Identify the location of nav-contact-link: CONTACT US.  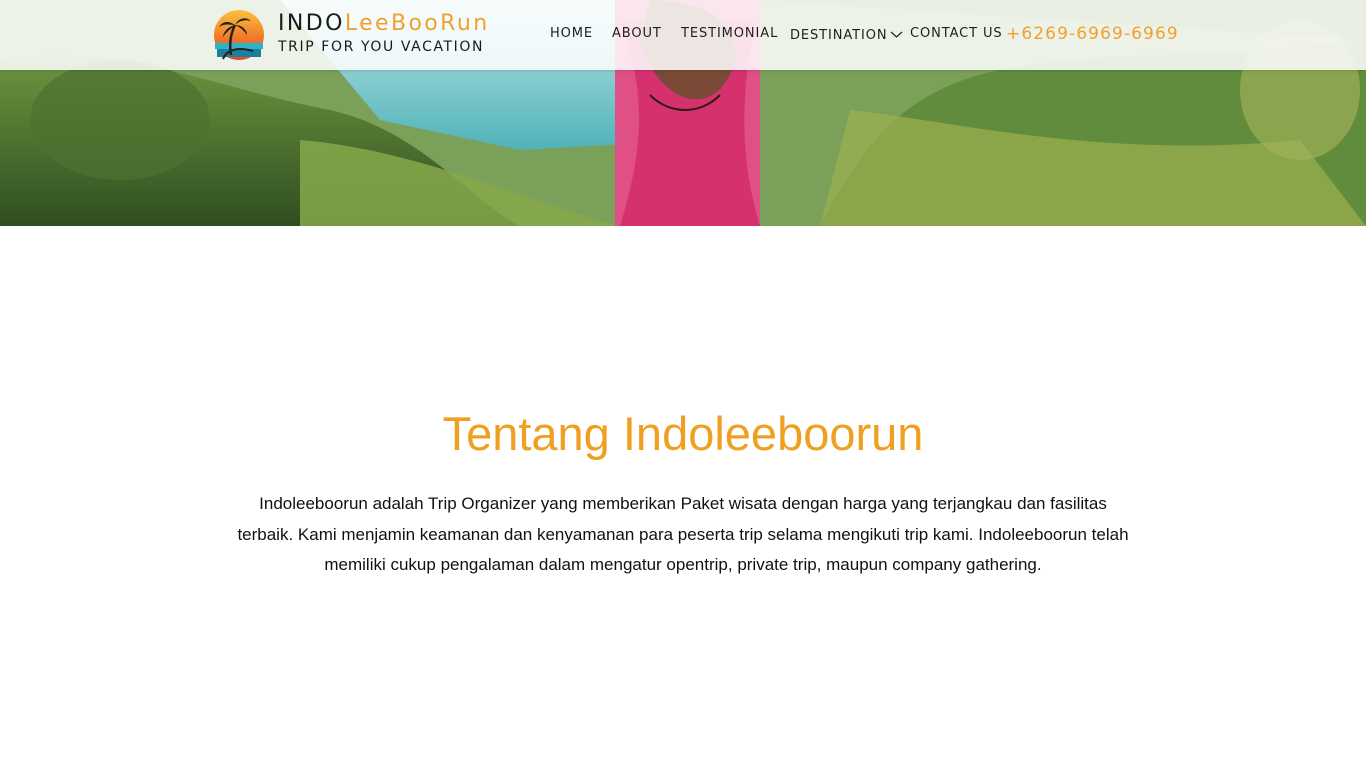
(956, 35).